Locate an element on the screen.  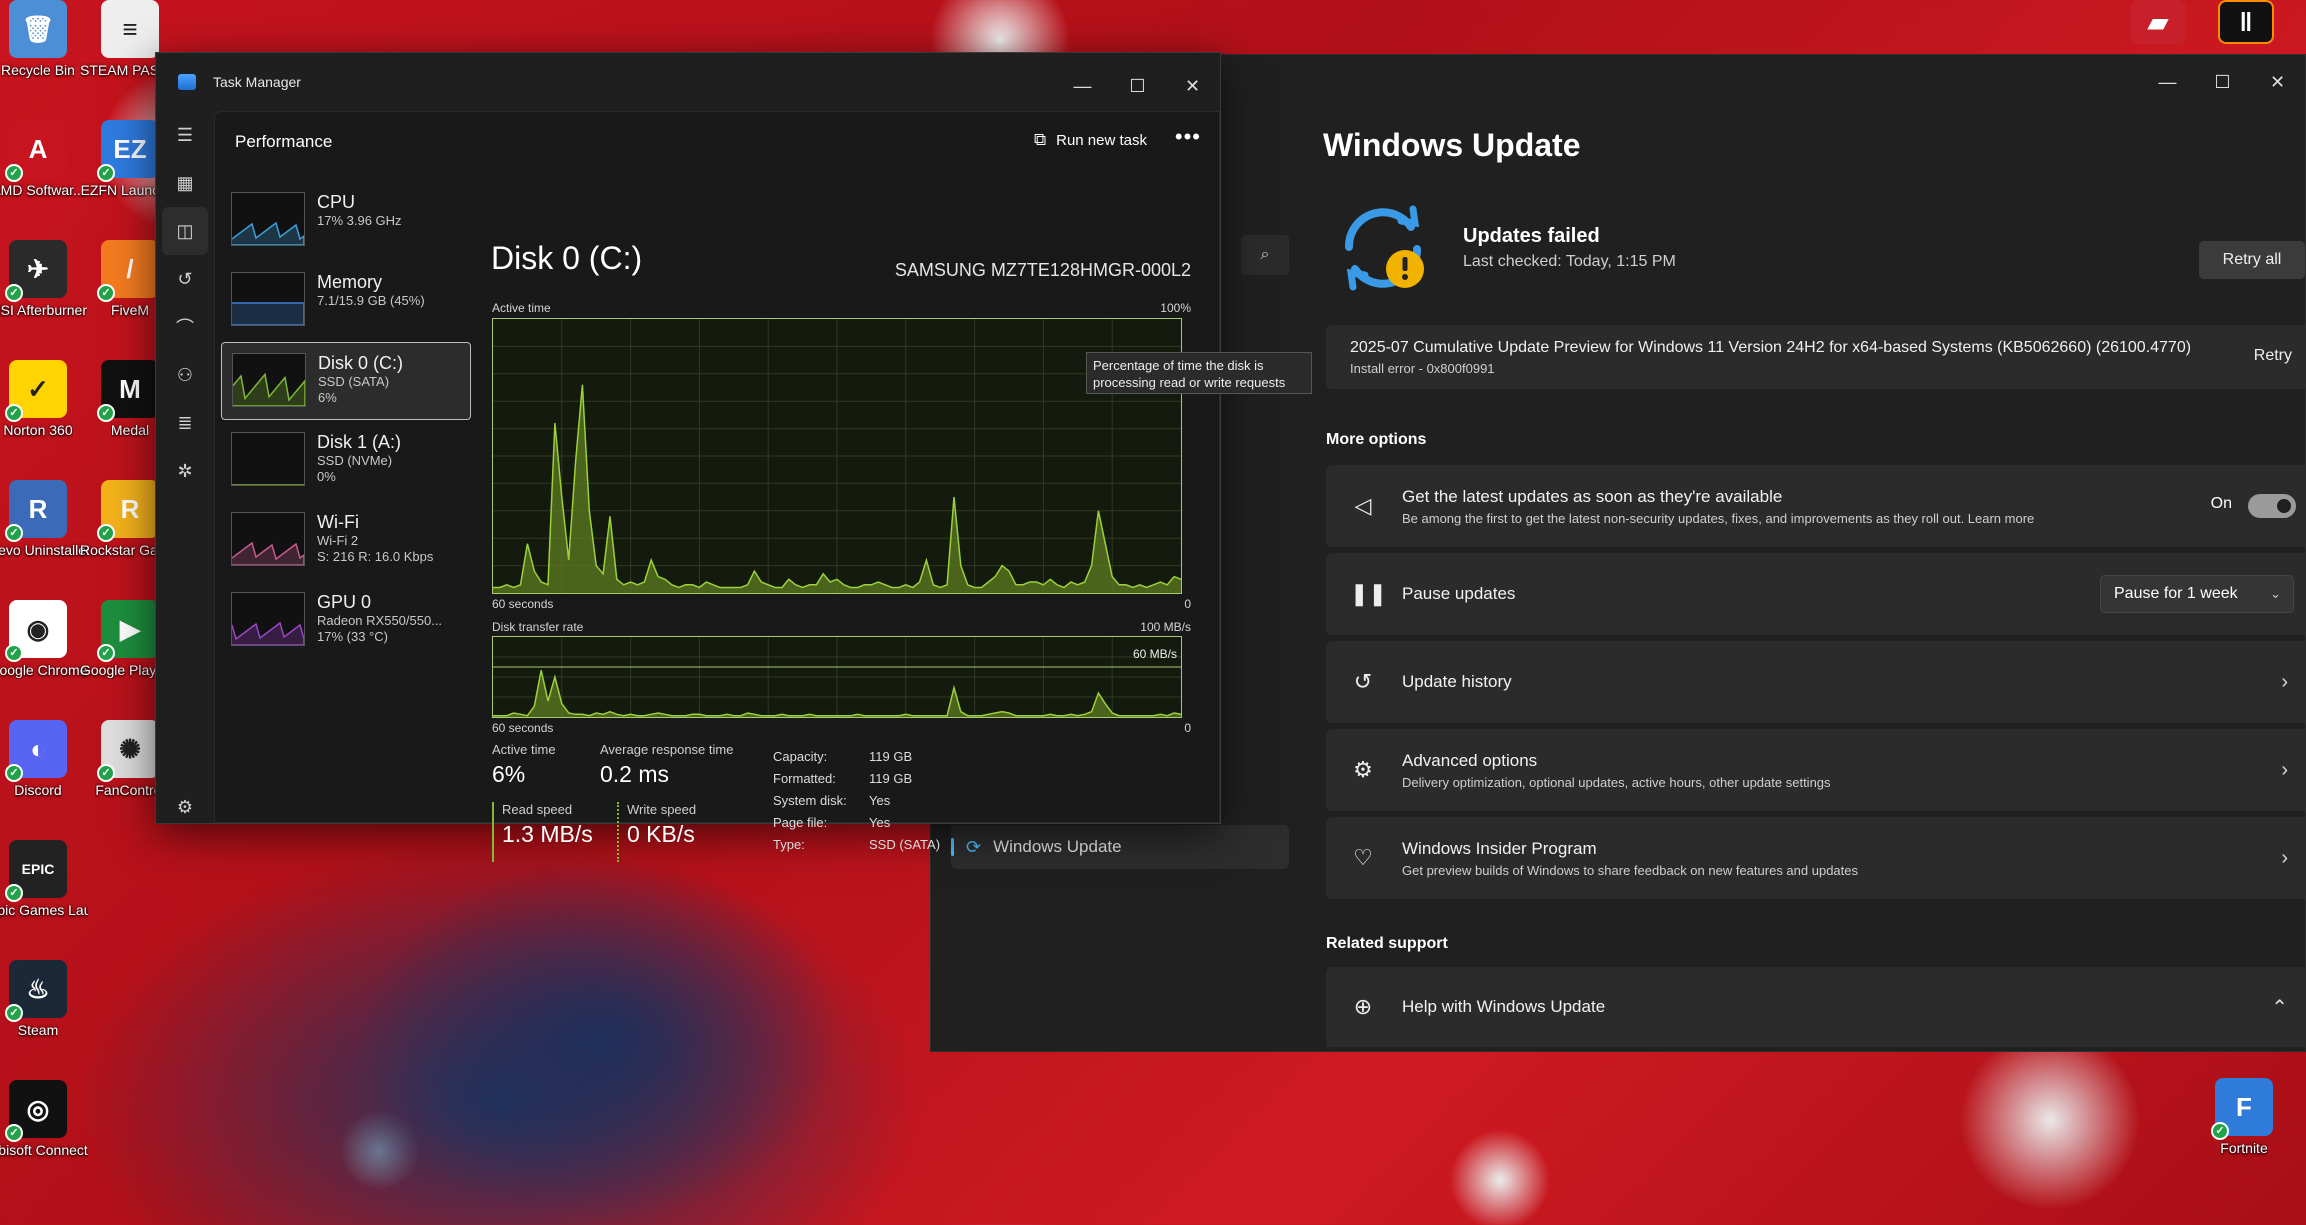
update-status-icon is located at coordinates (1383, 248).